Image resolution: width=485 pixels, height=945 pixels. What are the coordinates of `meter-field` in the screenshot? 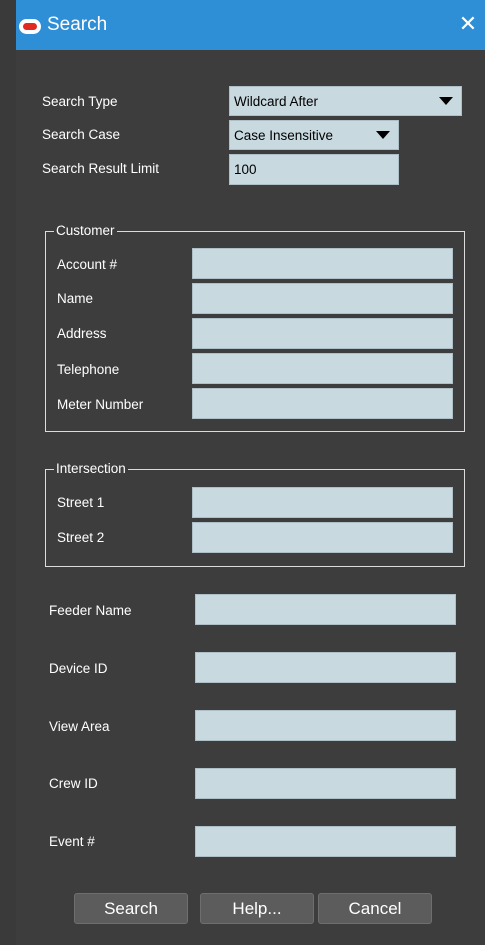 It's located at (322, 403).